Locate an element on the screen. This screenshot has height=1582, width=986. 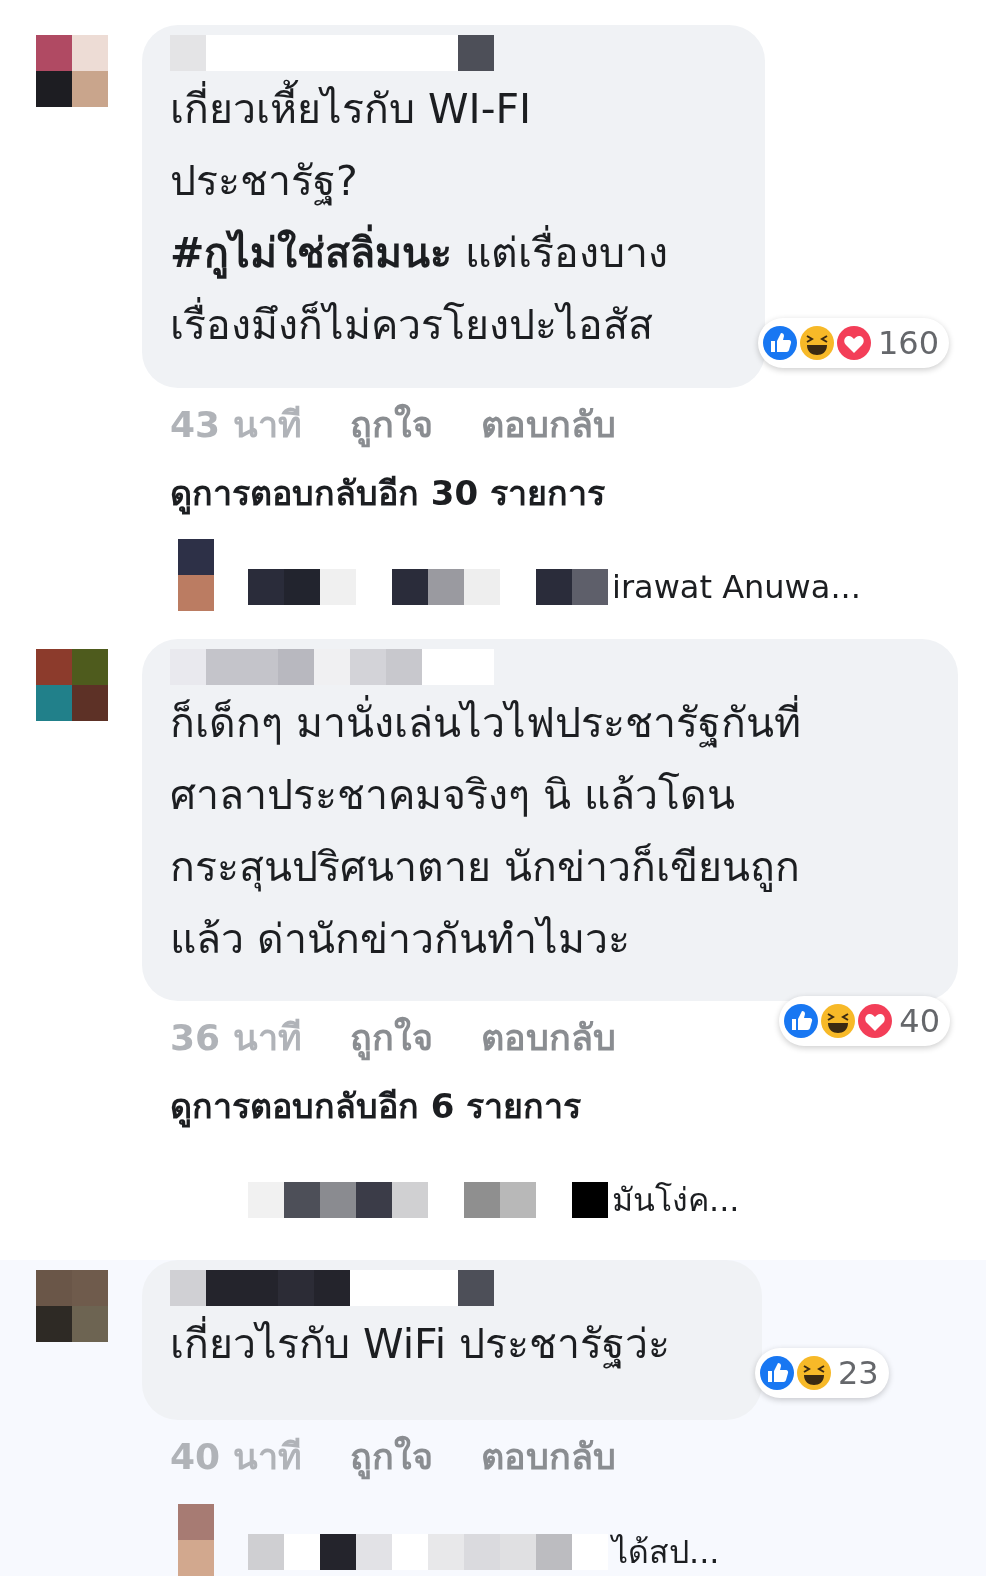
comment-text: ก็เด็กๆ มานั่งเล่นไวไฟประชารัฐกันที่ ศาลาประชาคมจริงๆ นิ แล้วโดน กระสุนปริศนาตาย นักข่าวก็เขียนถูก แล้ว ด่านักข่าวกันทำไมวะ is located at coordinates (550, 831).